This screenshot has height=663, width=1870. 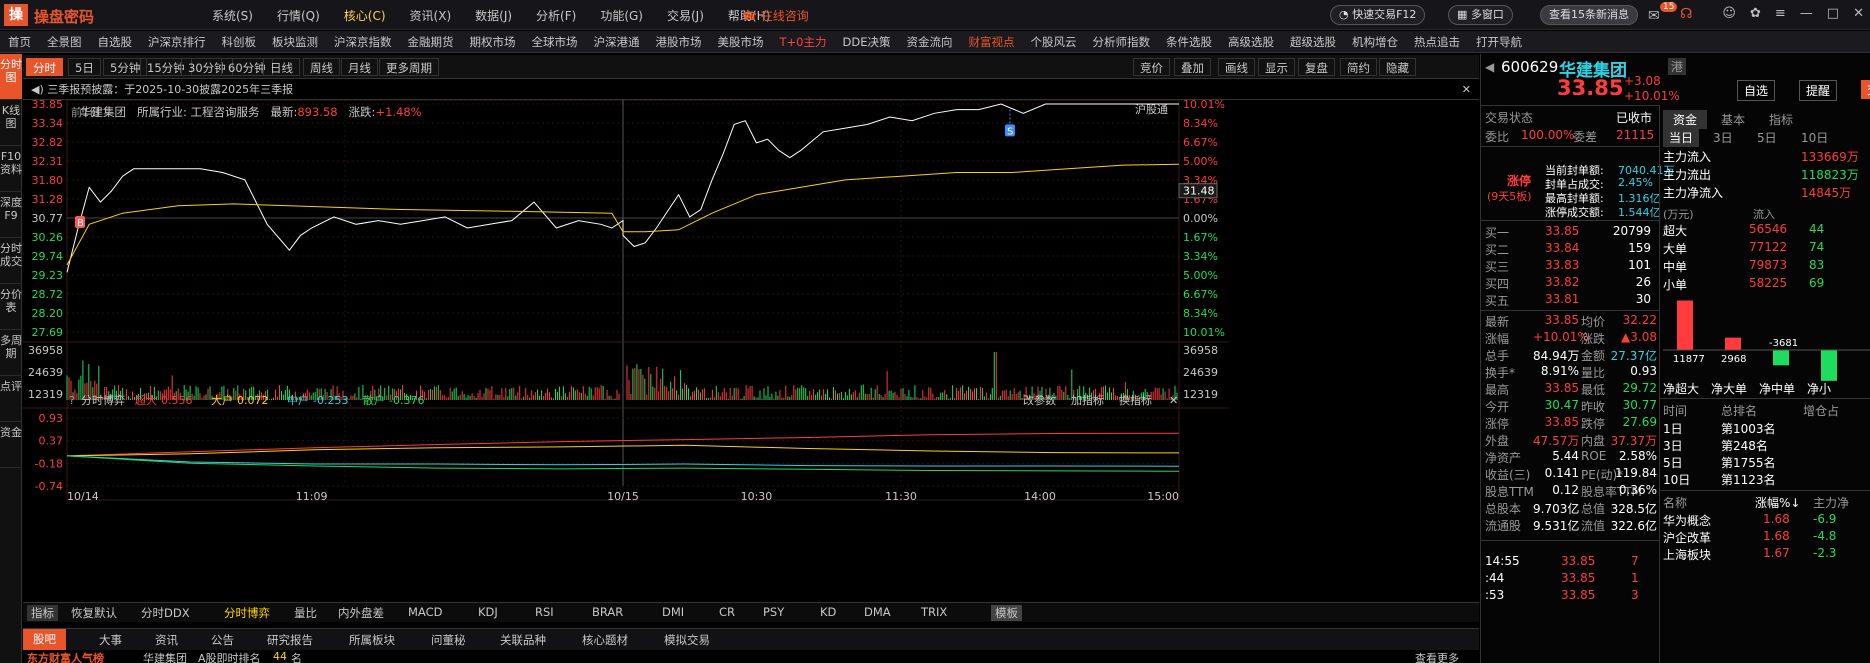 I want to click on fund-period-1: 3日, so click(x=1723, y=137).